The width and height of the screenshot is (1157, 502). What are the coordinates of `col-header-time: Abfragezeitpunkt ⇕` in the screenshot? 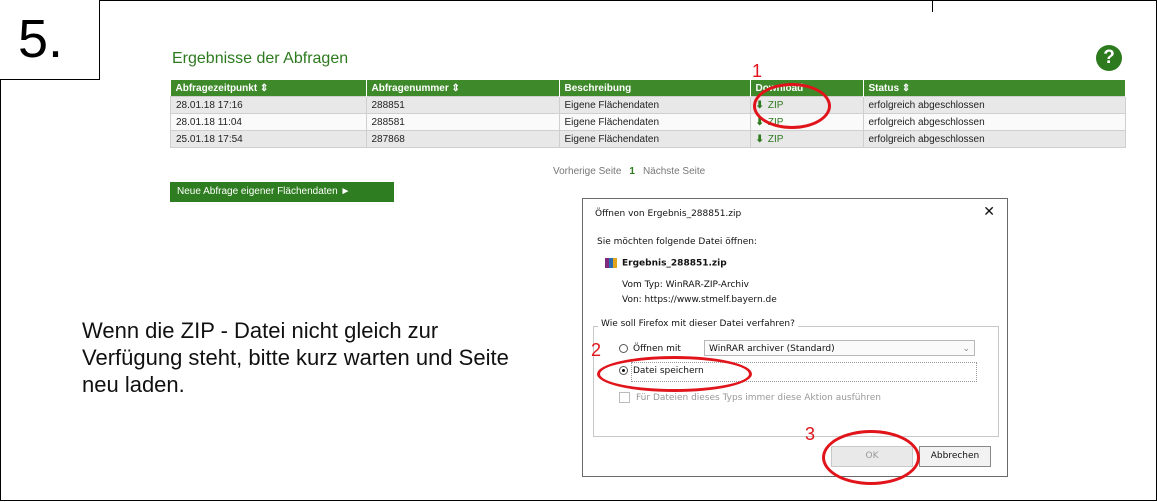 It's located at (268, 88).